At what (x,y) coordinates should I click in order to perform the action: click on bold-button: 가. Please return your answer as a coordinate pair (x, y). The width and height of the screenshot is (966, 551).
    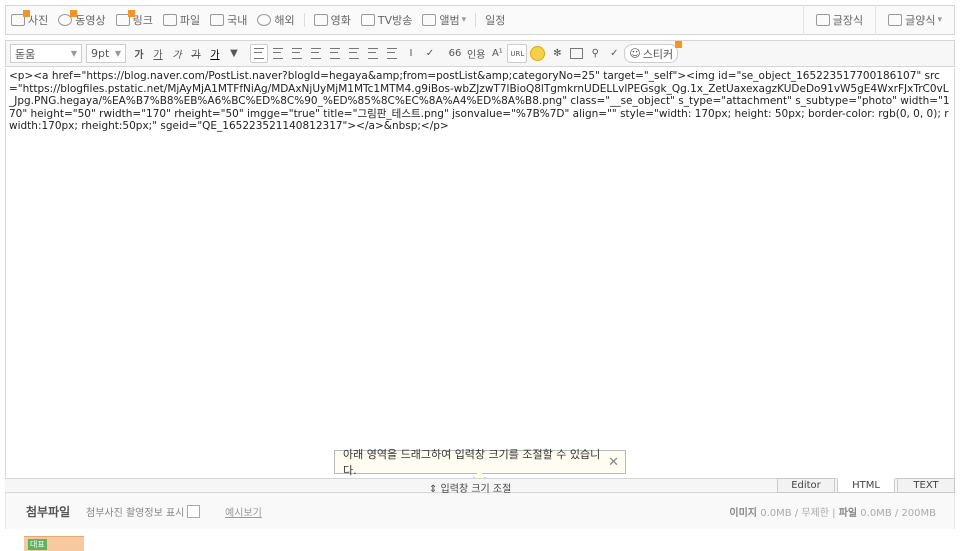
    Looking at the image, I should click on (139, 53).